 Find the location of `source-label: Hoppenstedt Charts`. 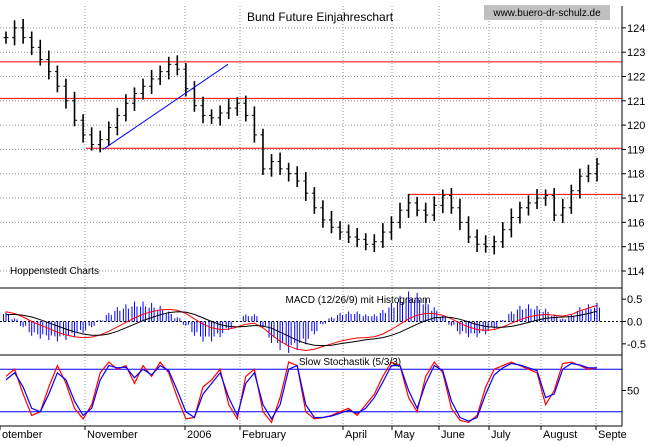

source-label: Hoppenstedt Charts is located at coordinates (54, 271).